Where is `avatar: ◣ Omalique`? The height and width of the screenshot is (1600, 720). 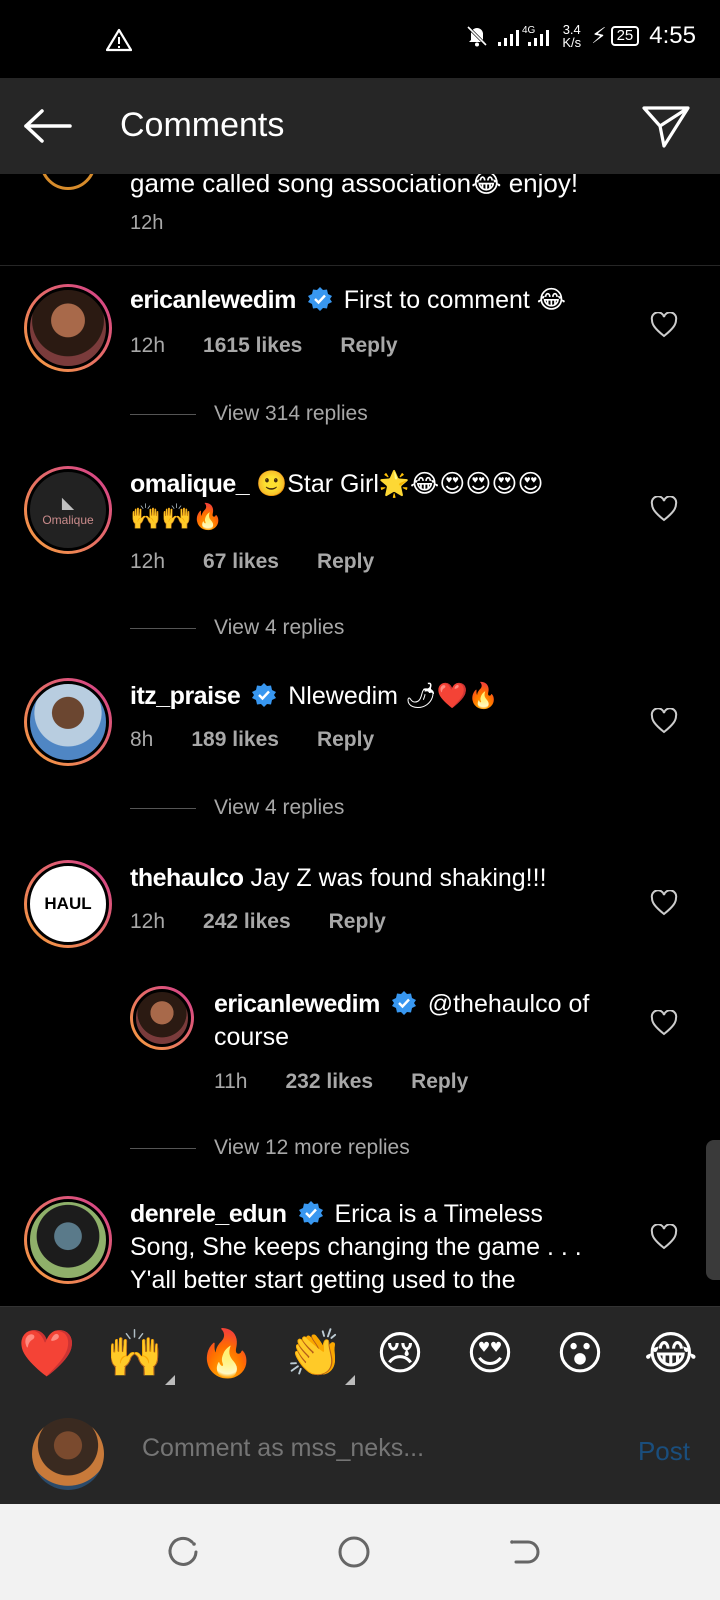 avatar: ◣ Omalique is located at coordinates (68, 510).